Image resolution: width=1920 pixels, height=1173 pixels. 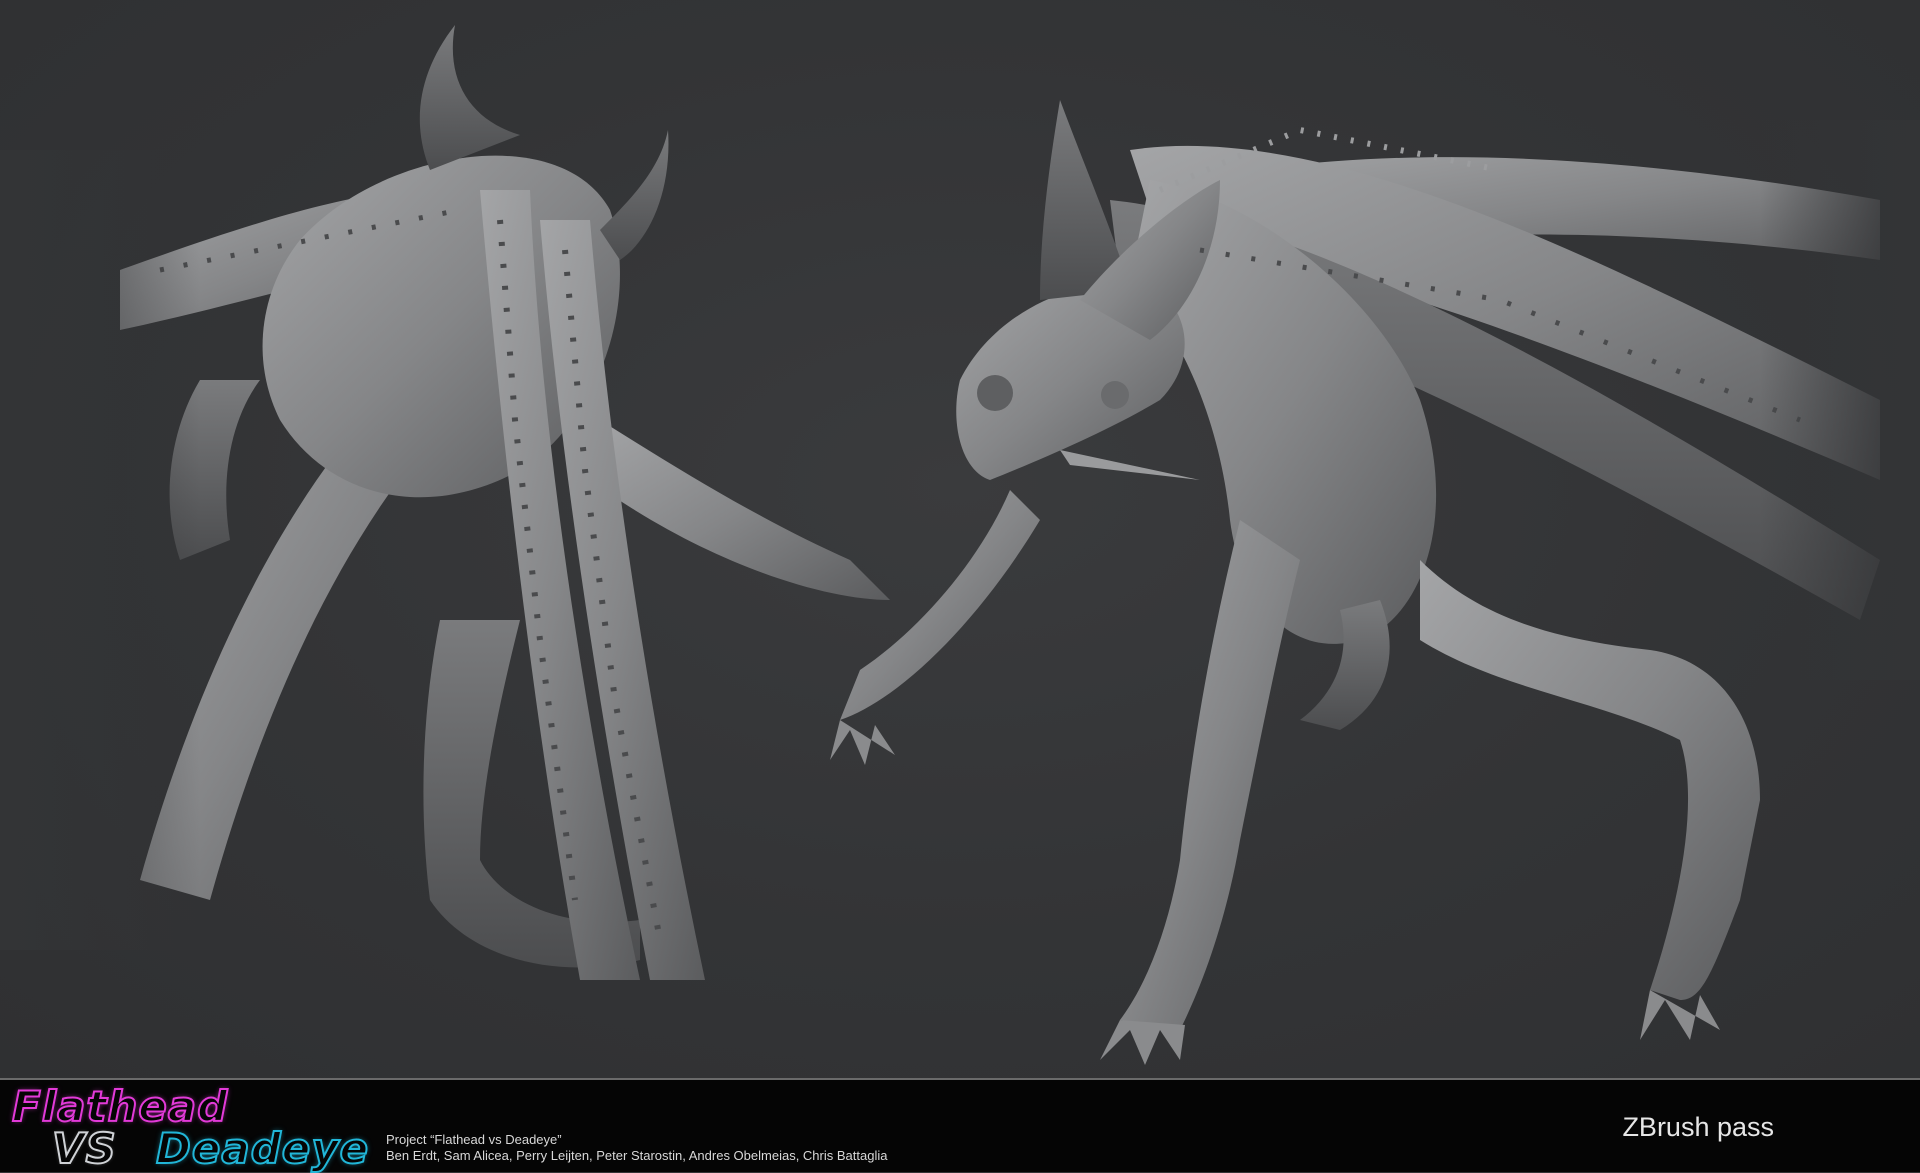 What do you see at coordinates (120, 1106) in the screenshot?
I see `logo-word-flathead: Flathead` at bounding box center [120, 1106].